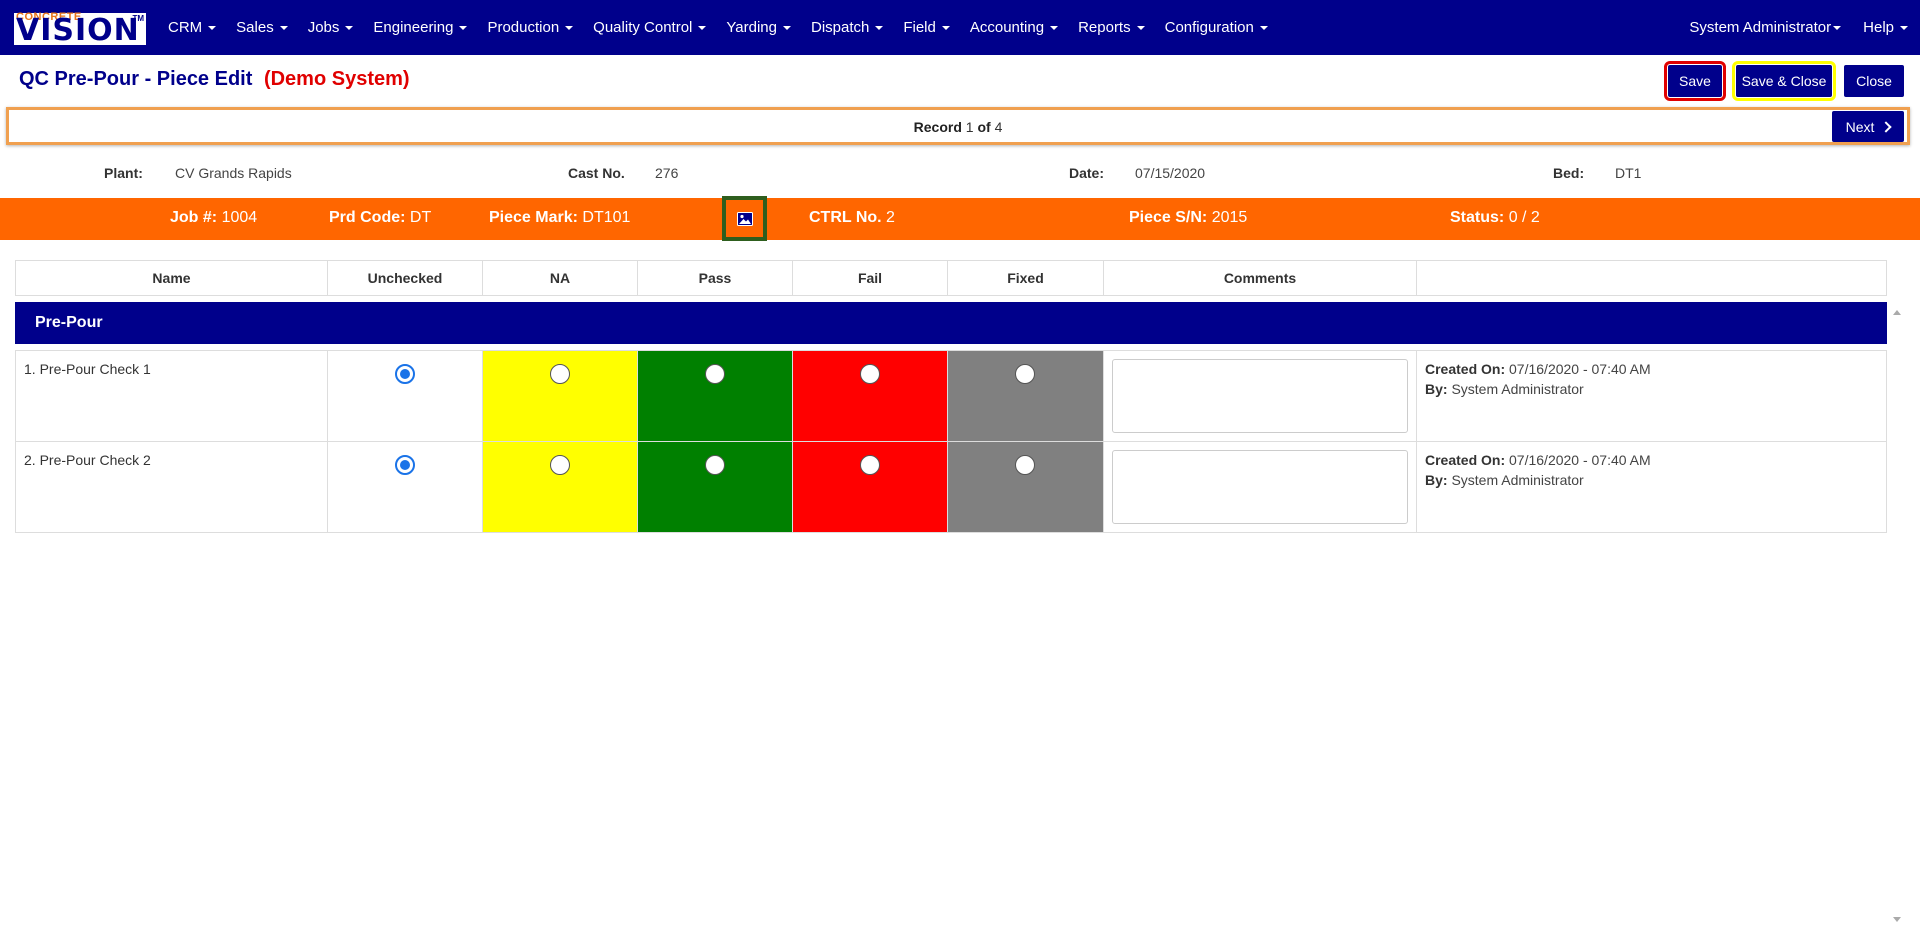 Image resolution: width=1920 pixels, height=937 pixels. What do you see at coordinates (405, 278) in the screenshot?
I see `column-header-unchecked: Unchecked` at bounding box center [405, 278].